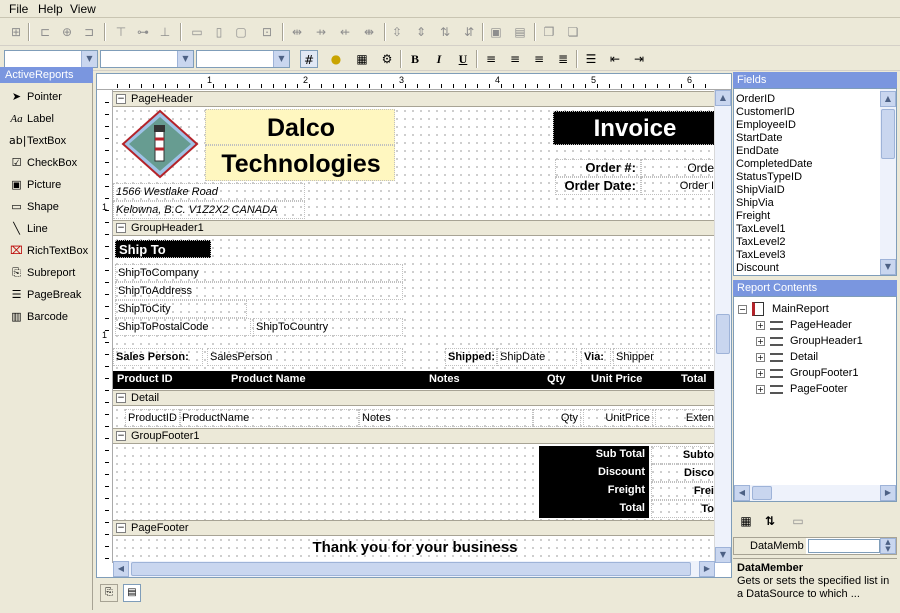 This screenshot has height=613, width=900. What do you see at coordinates (328, 327) in the screenshot?
I see `ship-to-country-field: ShipToCountry` at bounding box center [328, 327].